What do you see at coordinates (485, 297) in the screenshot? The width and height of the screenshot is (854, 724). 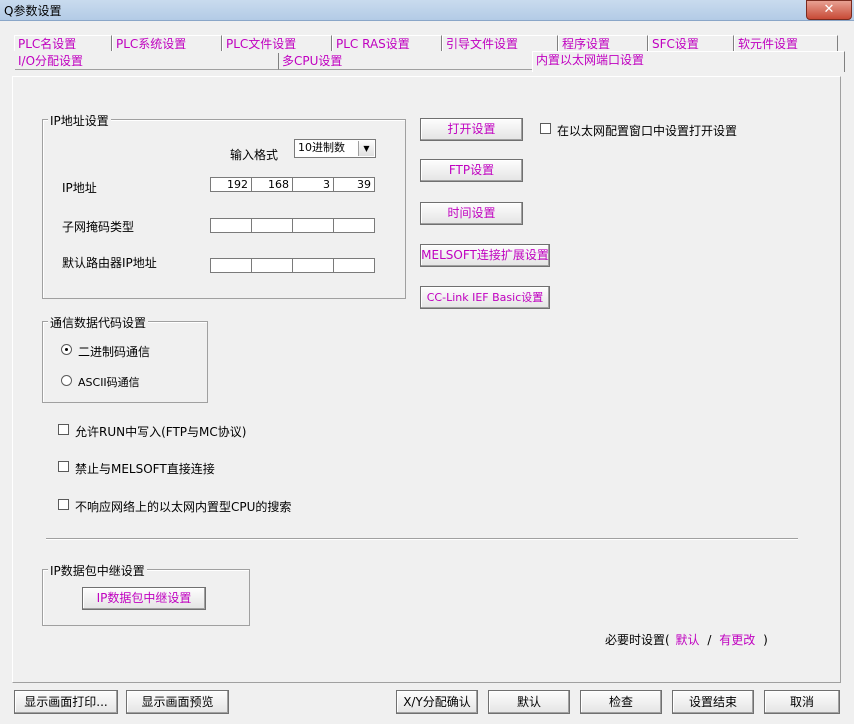 I see `cclink-ief-basic-button: CC-Link IEF Basic设置` at bounding box center [485, 297].